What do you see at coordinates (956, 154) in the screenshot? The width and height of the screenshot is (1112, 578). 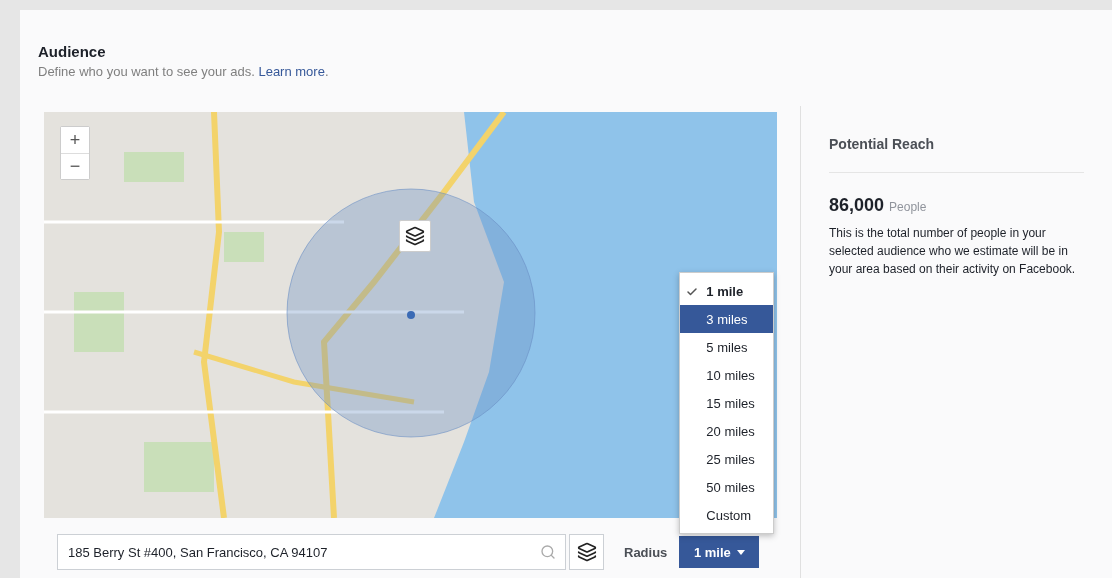 I see `panel-title: Potential Reach` at bounding box center [956, 154].